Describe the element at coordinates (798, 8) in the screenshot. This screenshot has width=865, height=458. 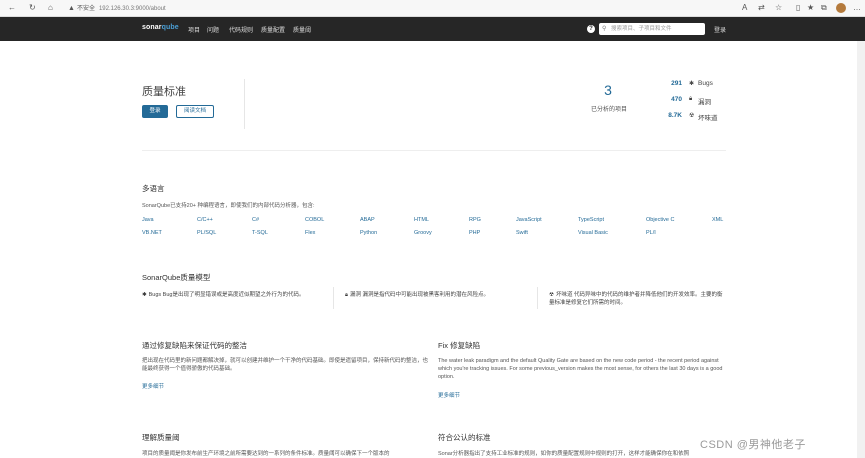
I see `split-screen-icon: ▯` at that location.